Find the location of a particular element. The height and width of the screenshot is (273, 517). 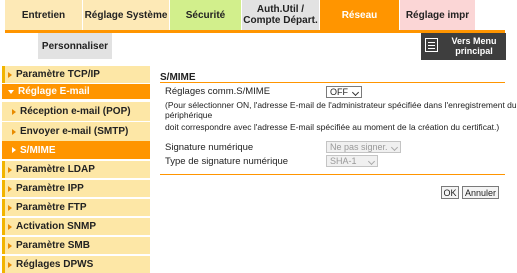

tab-label: Auth.Util / Compte Départ. is located at coordinates (280, 15).